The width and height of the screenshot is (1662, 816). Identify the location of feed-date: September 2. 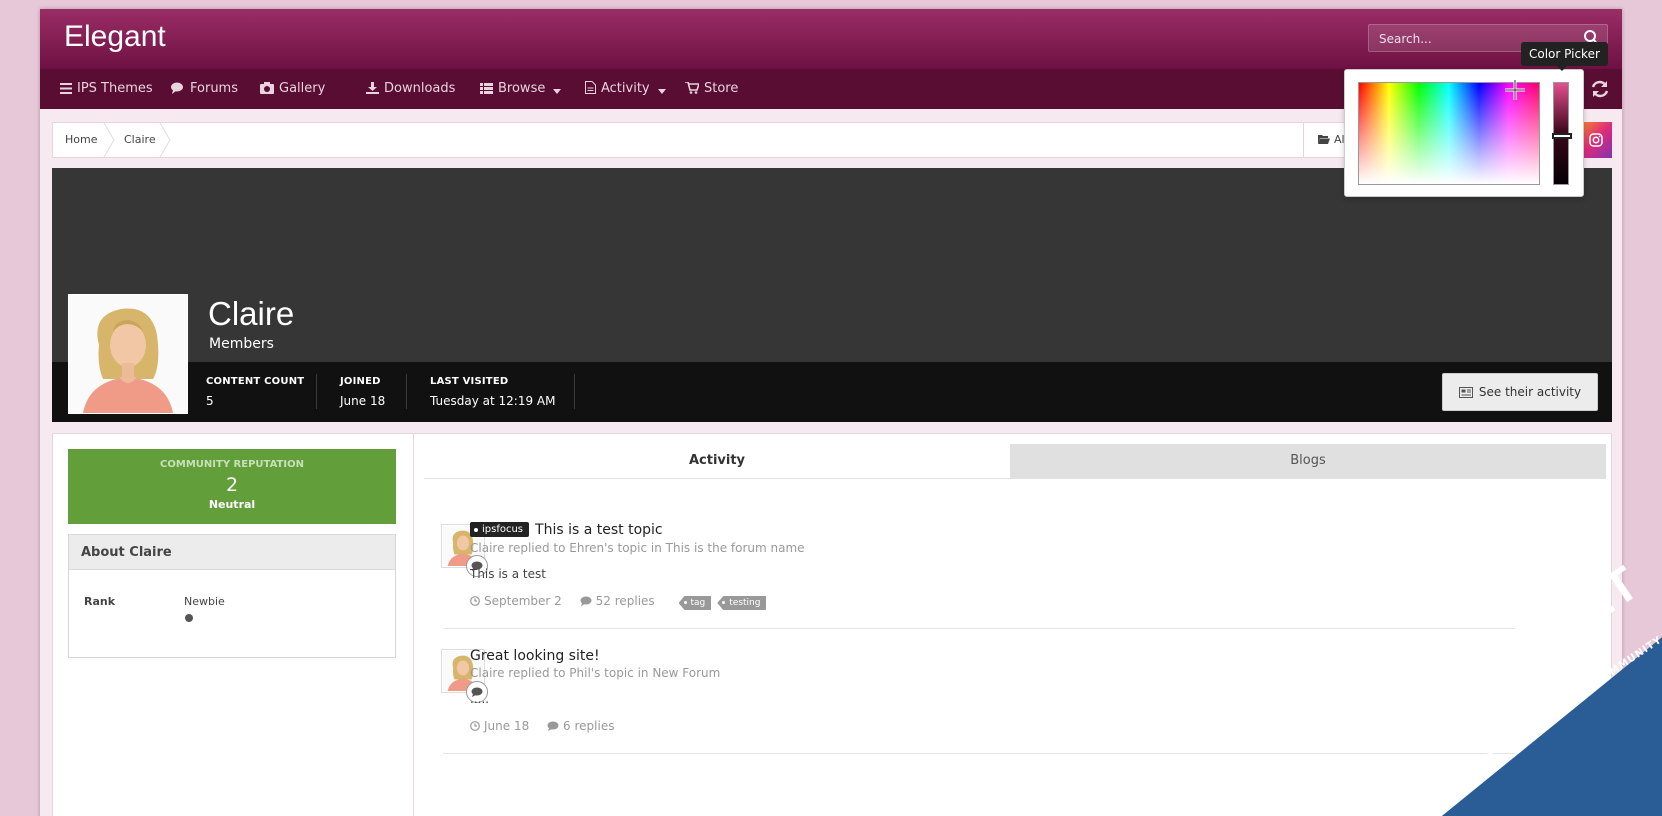
(523, 601).